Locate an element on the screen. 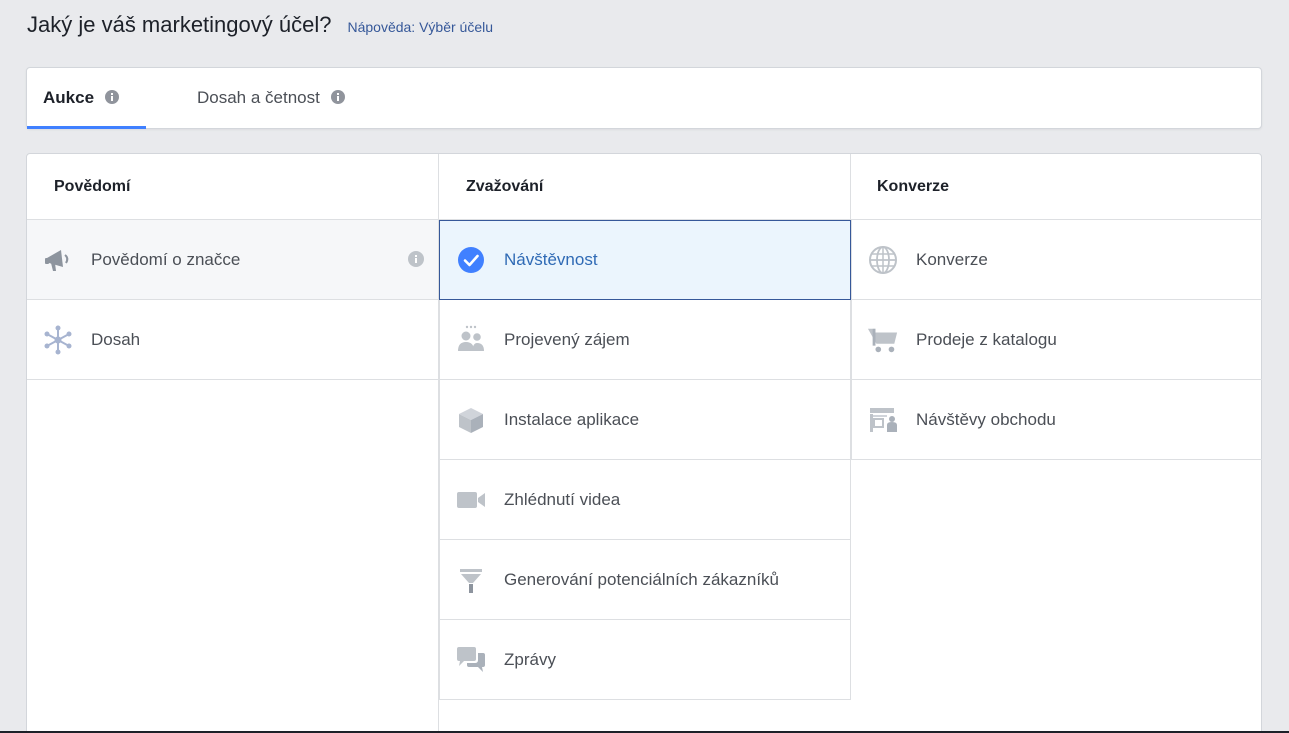 Image resolution: width=1289 pixels, height=733 pixels. objective-engagement: Projevený zájem is located at coordinates (645, 340).